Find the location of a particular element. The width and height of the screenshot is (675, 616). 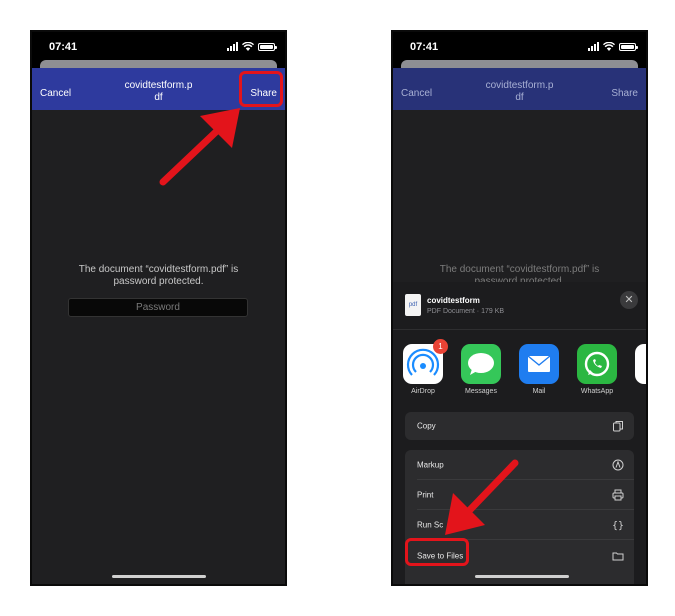

app-airdrop: 1 AirDrop is located at coordinates (424, 367).